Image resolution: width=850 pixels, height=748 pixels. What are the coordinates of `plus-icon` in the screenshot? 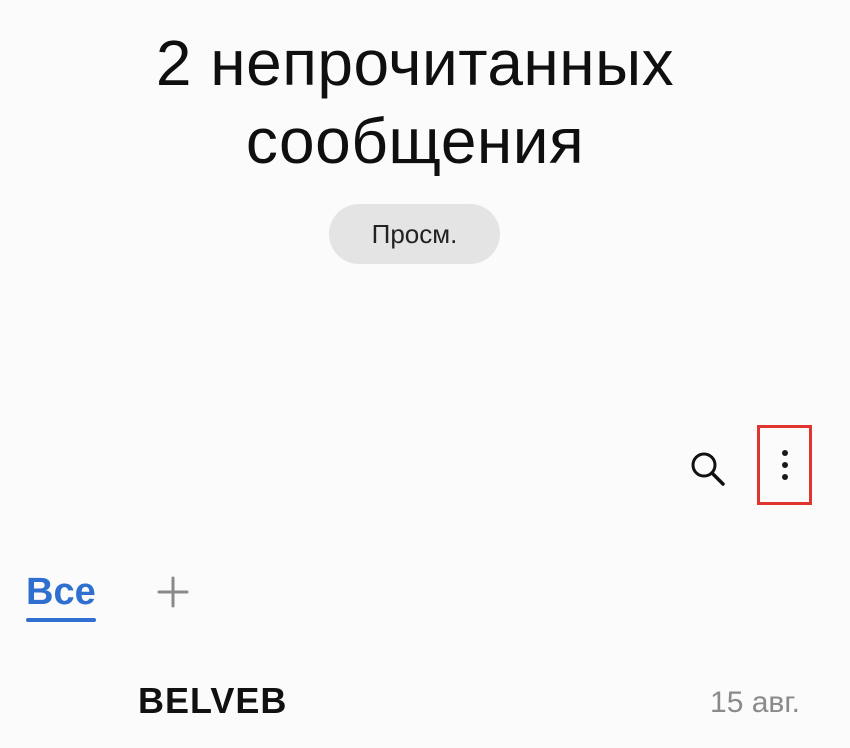 It's located at (173, 592).